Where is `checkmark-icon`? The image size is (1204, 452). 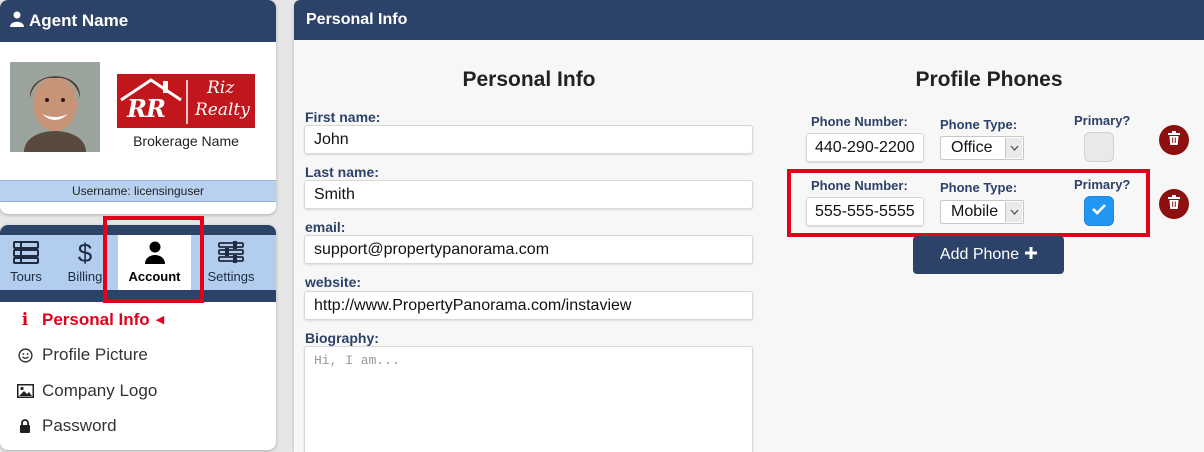
checkmark-icon is located at coordinates (1099, 211).